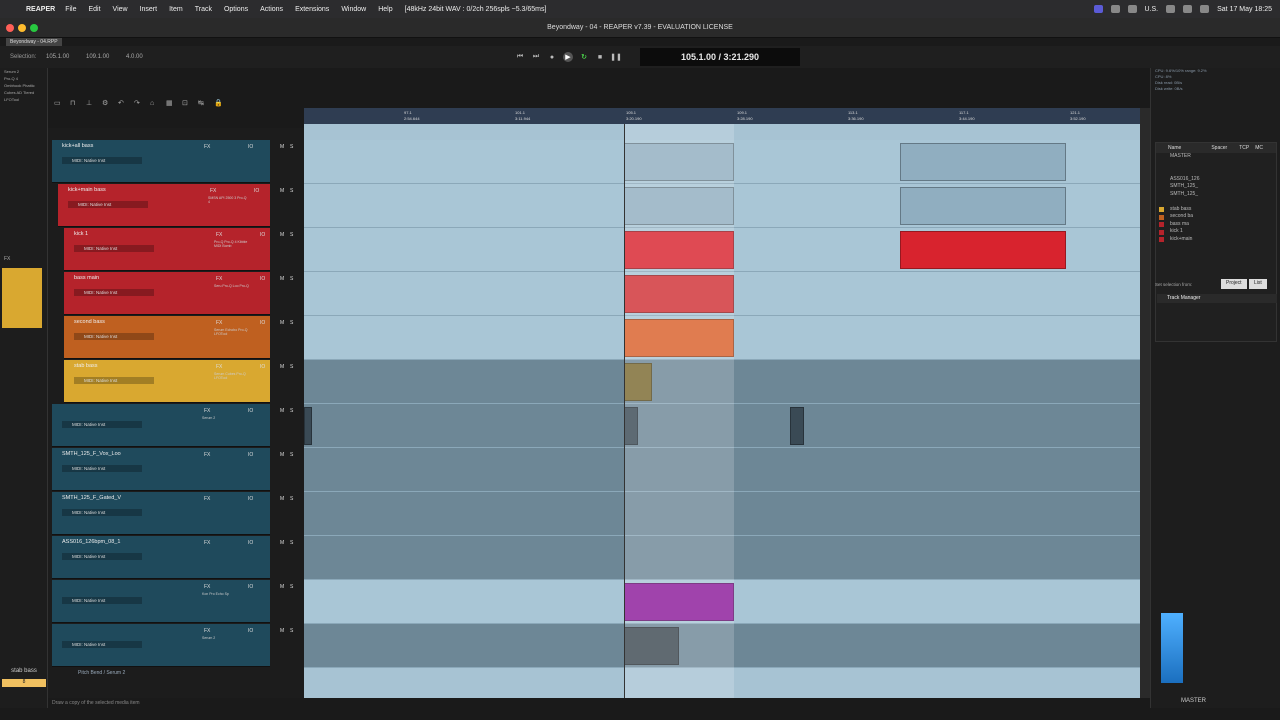 The height and width of the screenshot is (720, 1280). What do you see at coordinates (1244, 9) in the screenshot?
I see `clock: Sat 17 May 18:25` at bounding box center [1244, 9].